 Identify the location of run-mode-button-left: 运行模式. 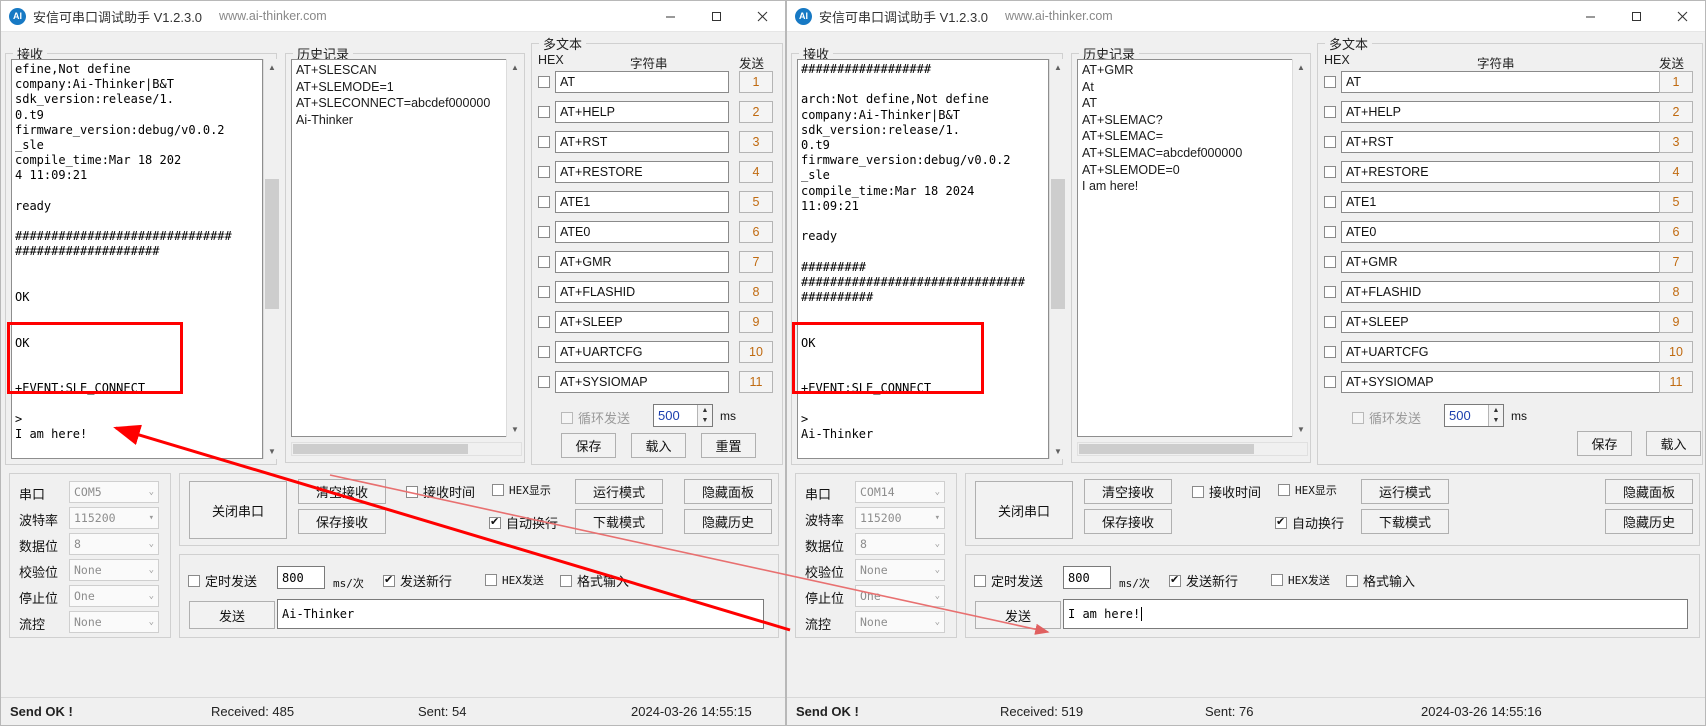
(619, 491).